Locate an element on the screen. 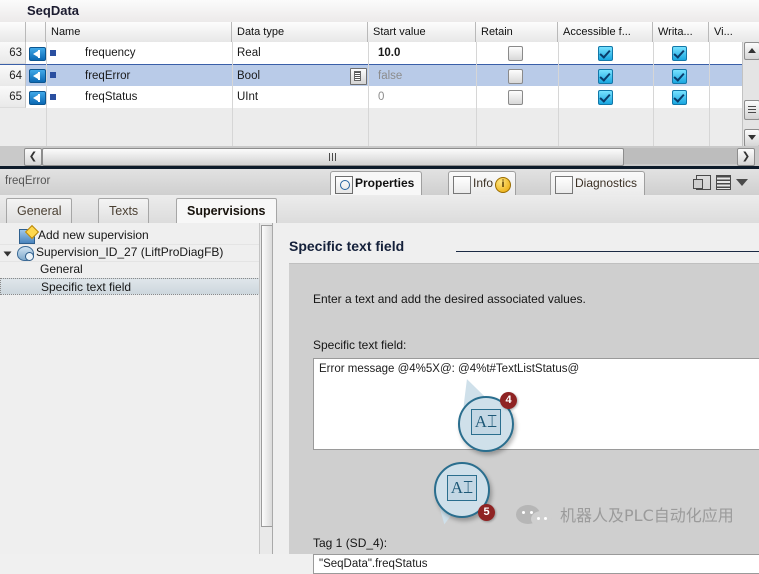 The height and width of the screenshot is (574, 759). table-horizontal-scrollbar: ❮ ❯ is located at coordinates (379, 156).